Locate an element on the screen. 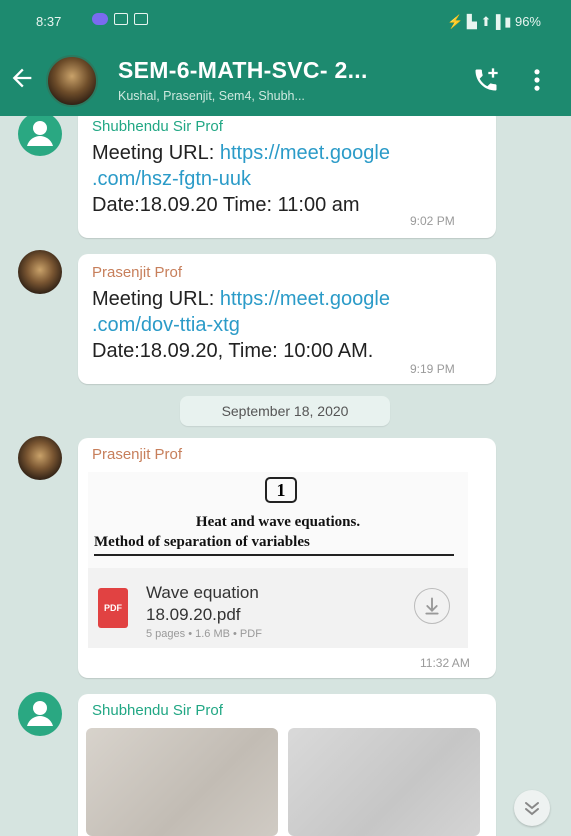 Image resolution: width=571 pixels, height=836 pixels. document-meta: 5 pages • 1.6 MB • PDF is located at coordinates (204, 634).